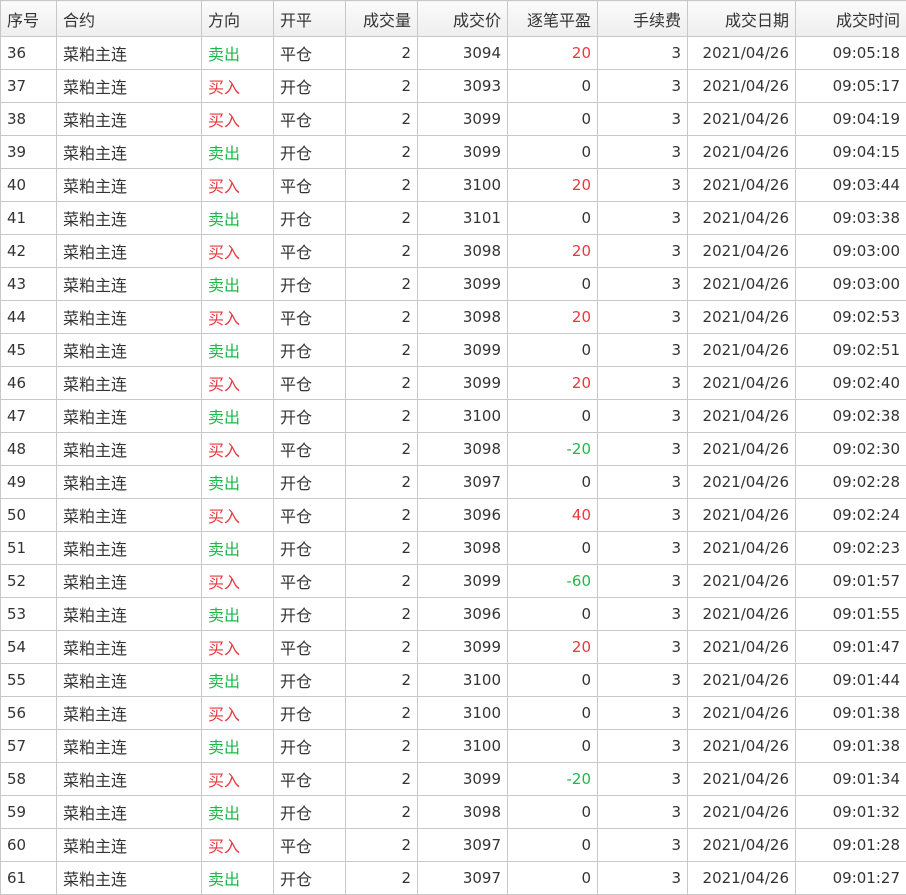 Image resolution: width=906 pixels, height=895 pixels. What do you see at coordinates (850, 614) in the screenshot?
I see `cell-time: 09:01:55` at bounding box center [850, 614].